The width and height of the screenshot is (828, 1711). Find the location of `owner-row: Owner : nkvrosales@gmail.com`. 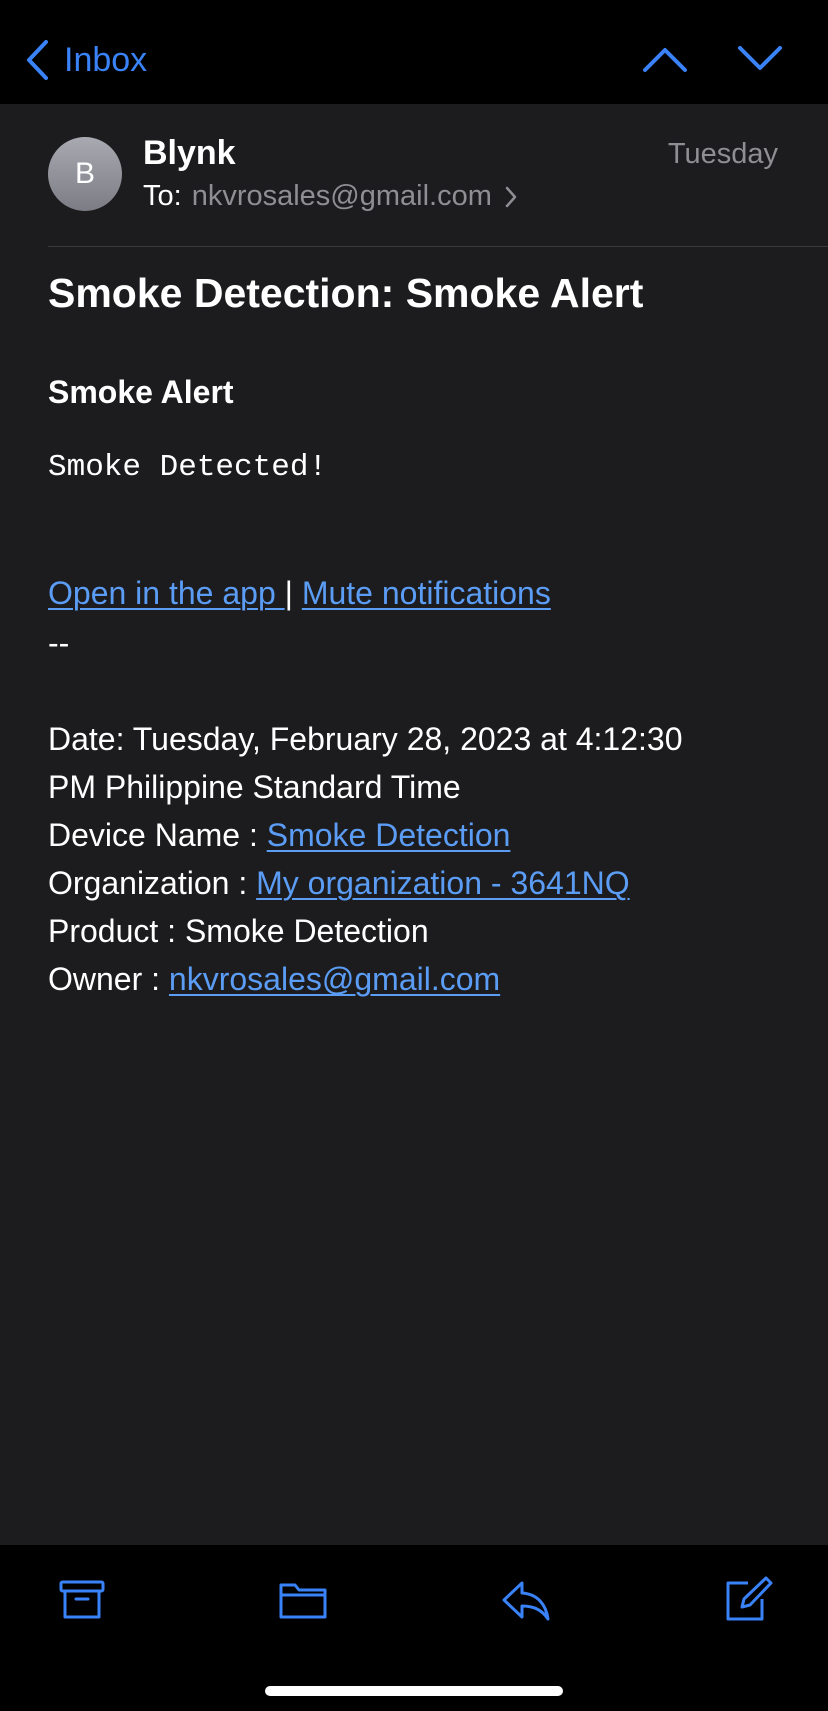

owner-row: Owner : nkvrosales@gmail.com is located at coordinates (418, 979).